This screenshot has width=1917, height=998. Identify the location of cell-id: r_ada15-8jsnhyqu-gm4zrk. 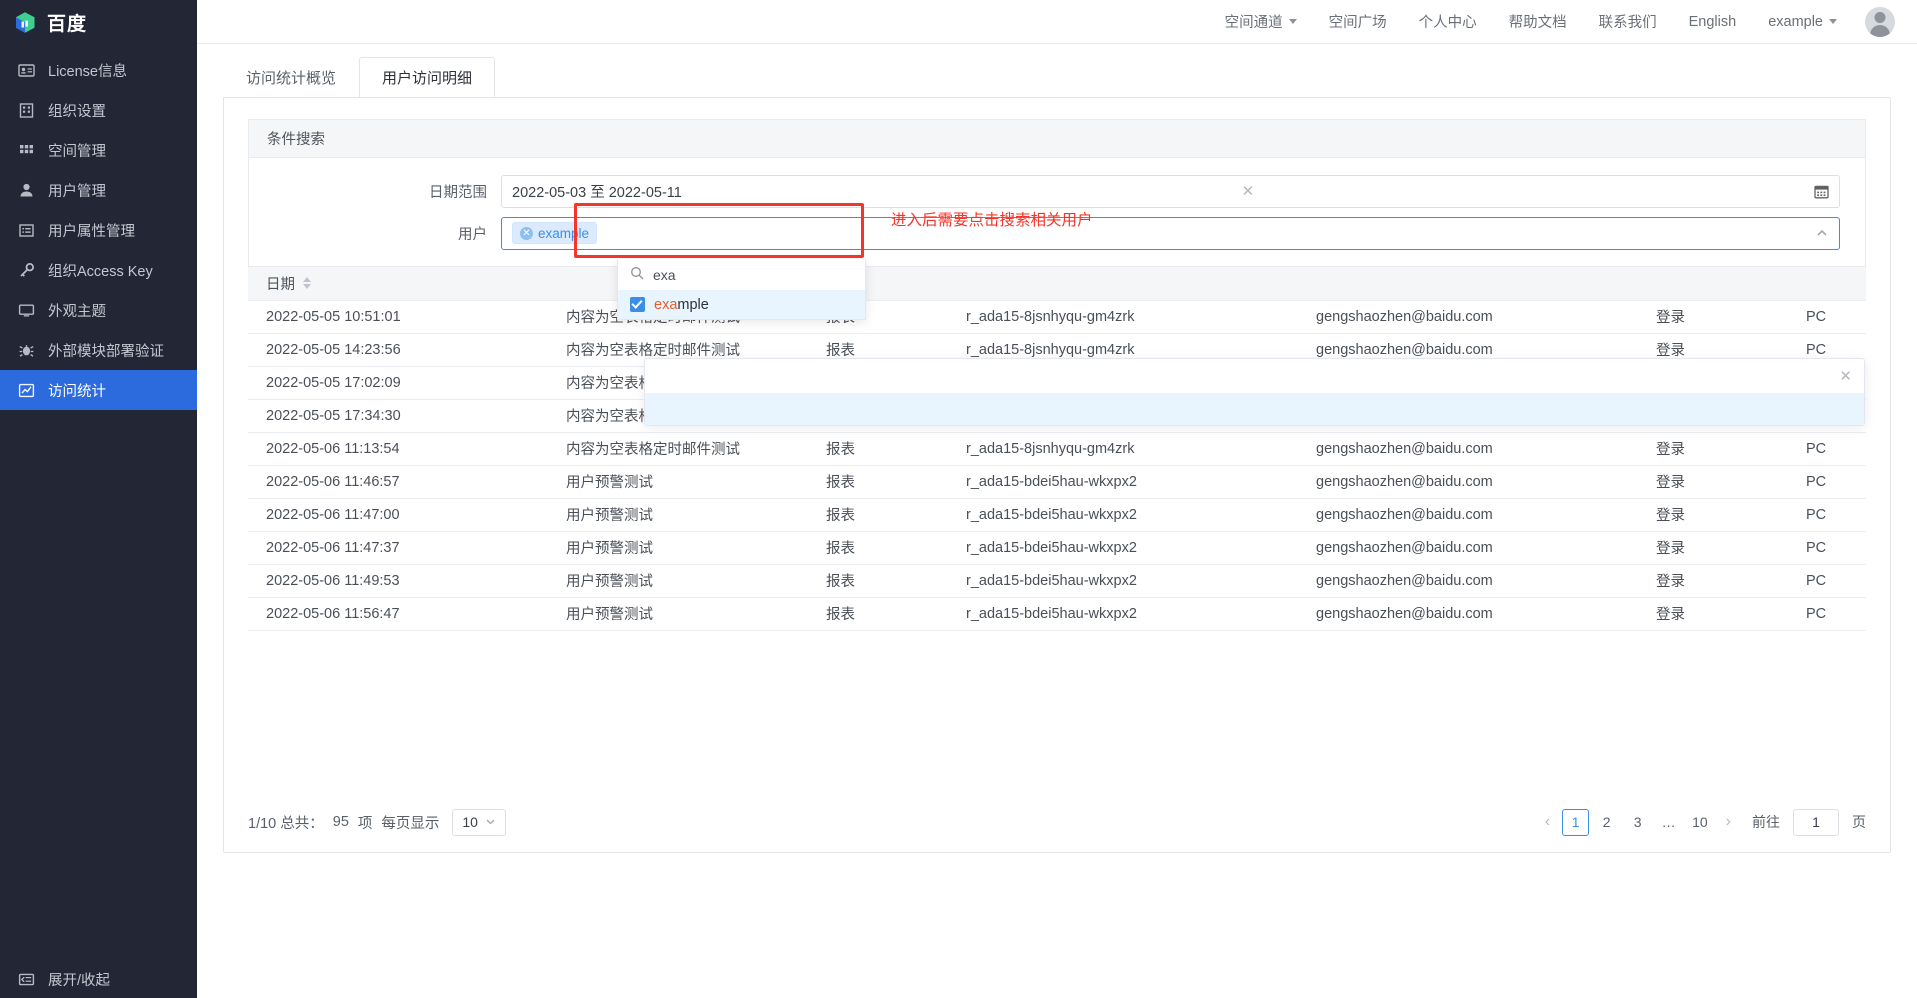
(1123, 317).